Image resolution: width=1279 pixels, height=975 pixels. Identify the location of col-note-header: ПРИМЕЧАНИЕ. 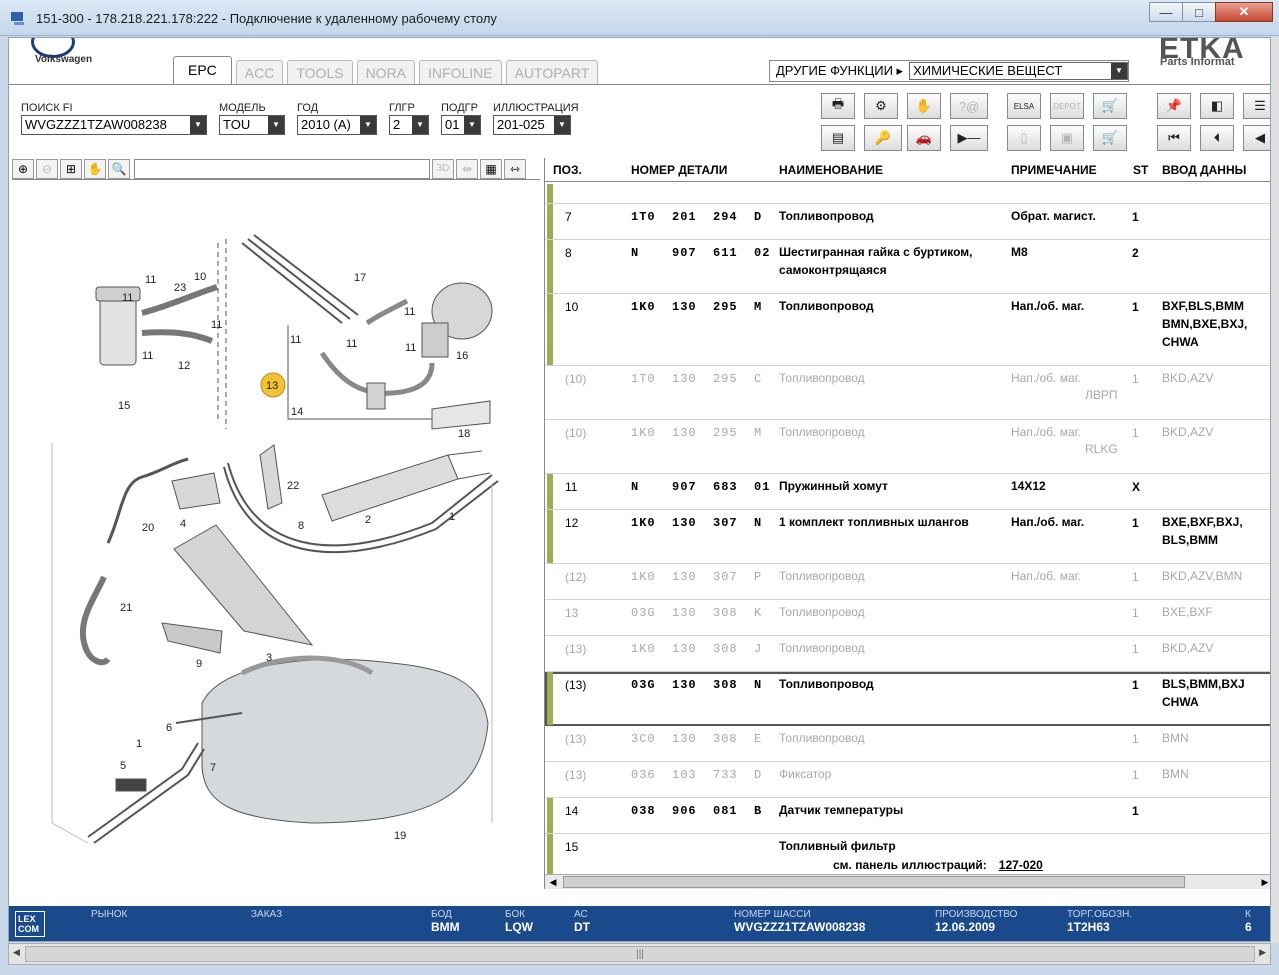
(1054, 170).